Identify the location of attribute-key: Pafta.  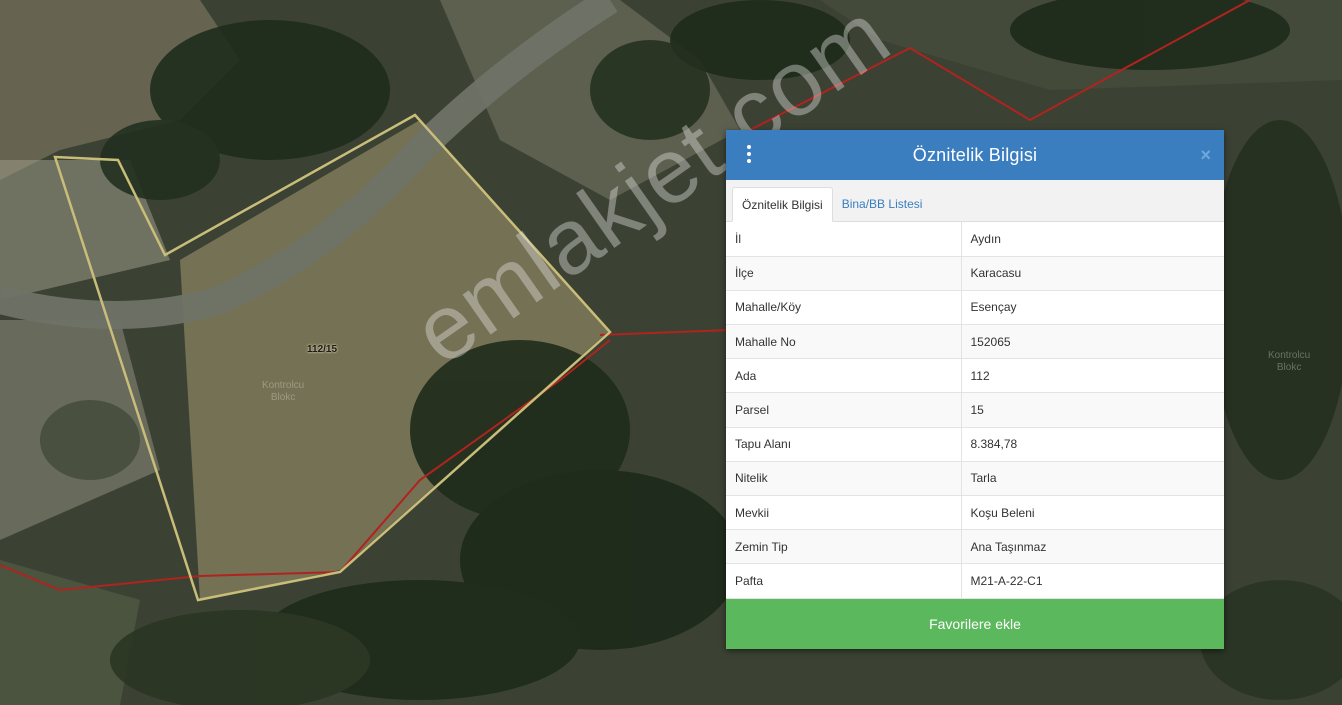
(844, 581).